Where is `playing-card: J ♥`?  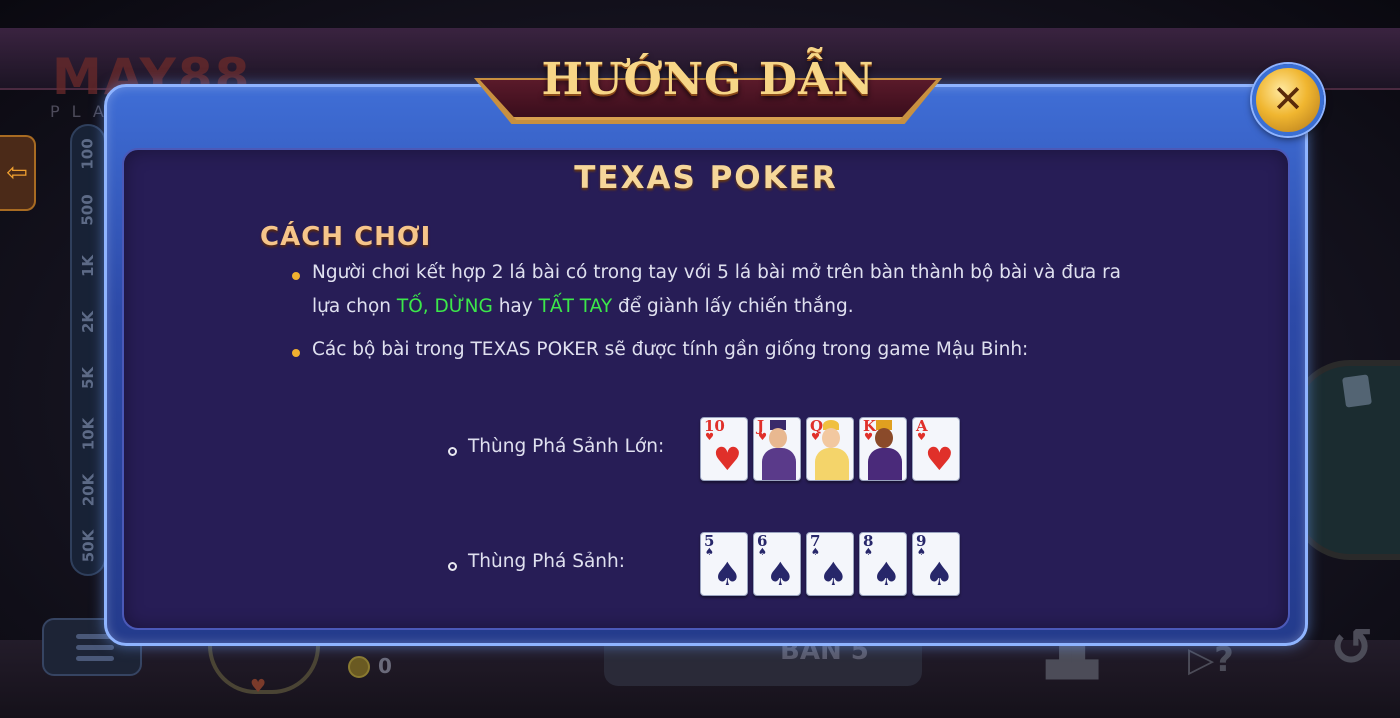 playing-card: J ♥ is located at coordinates (777, 449).